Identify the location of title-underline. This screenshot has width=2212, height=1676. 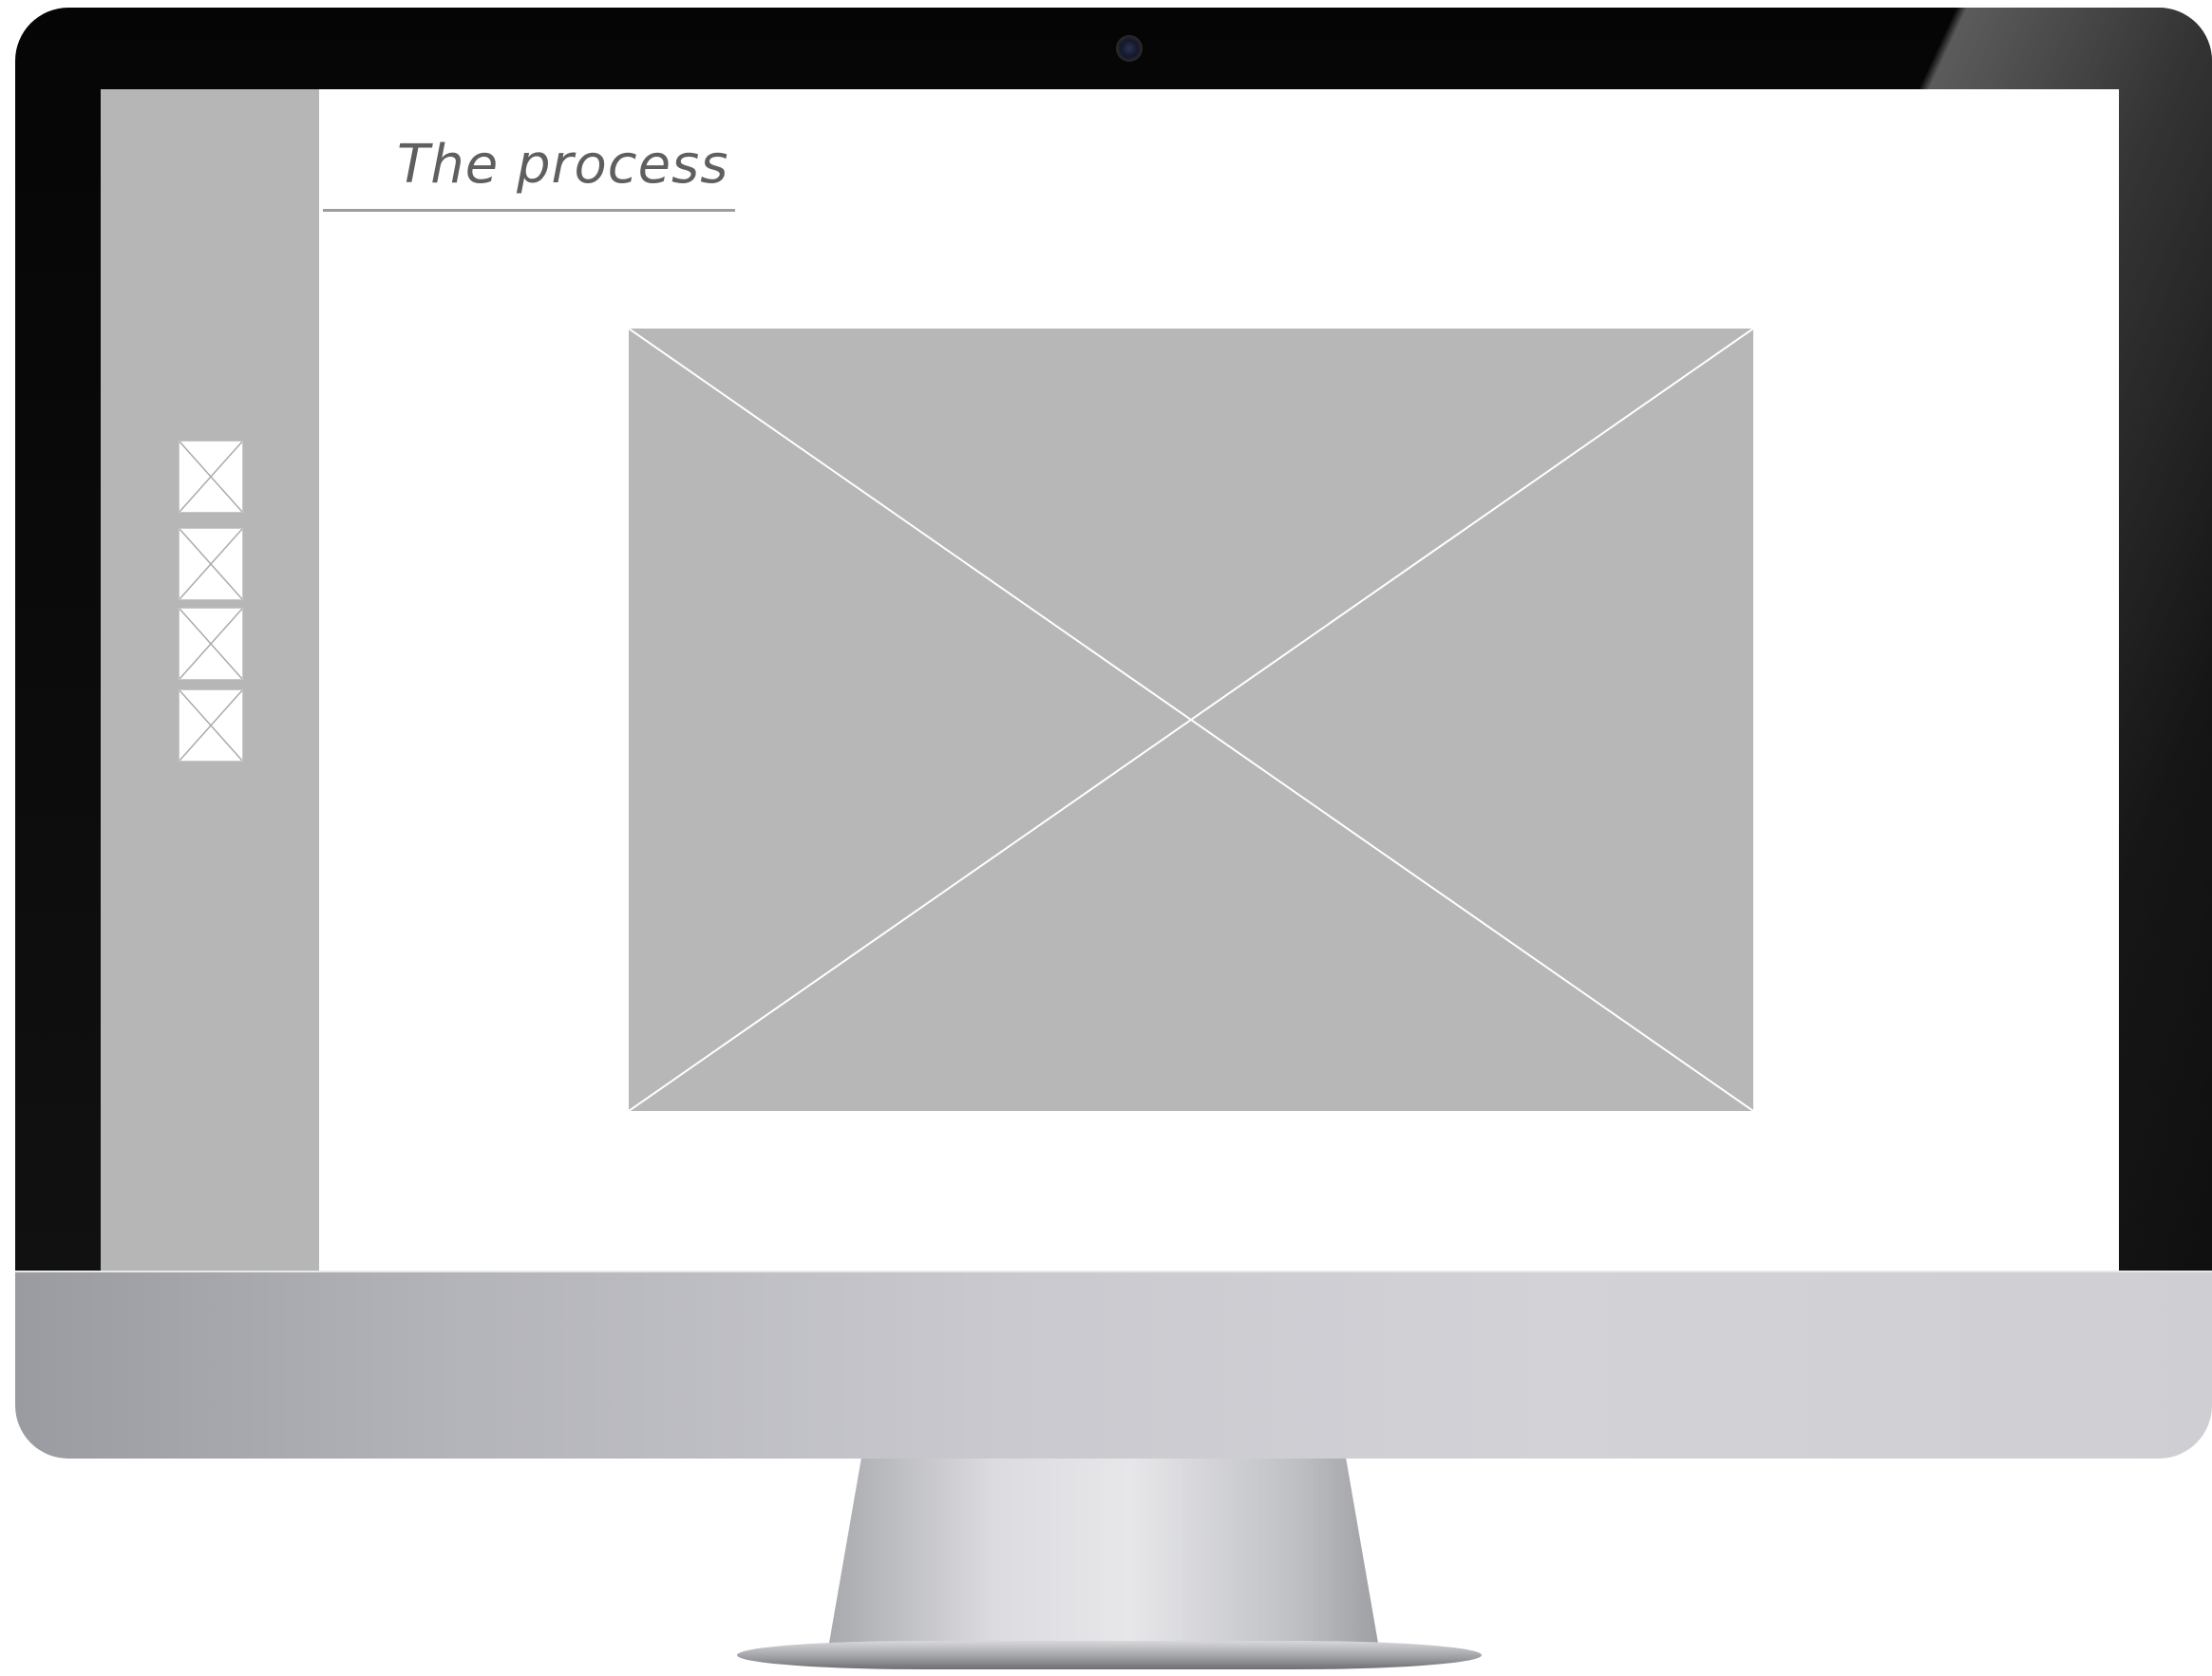
(529, 210).